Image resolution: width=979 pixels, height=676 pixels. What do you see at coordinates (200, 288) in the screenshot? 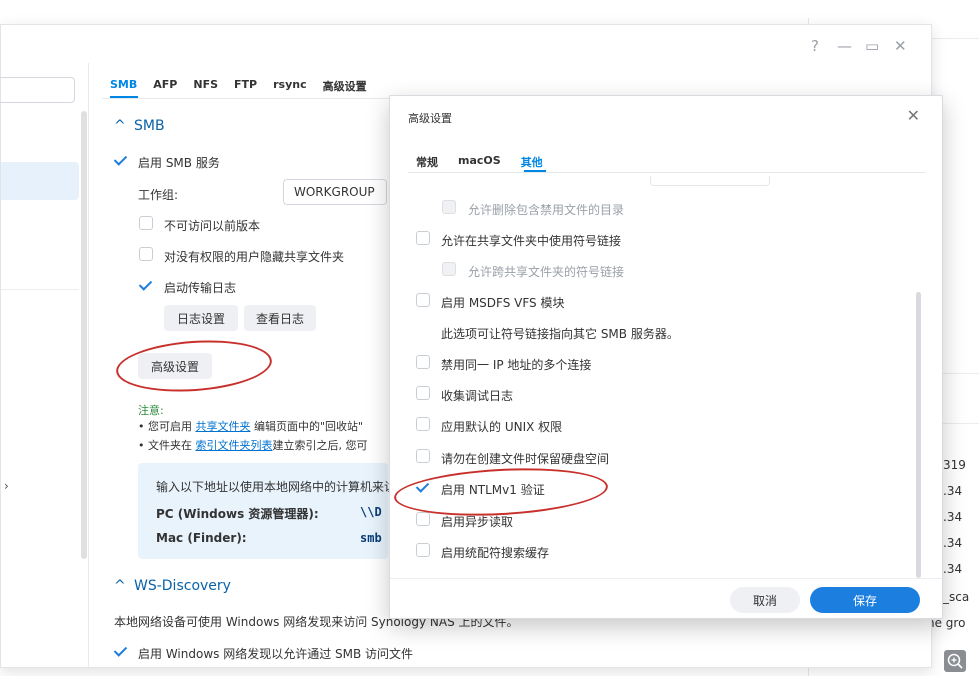
I see `transfer-log-label: 启动传输日志` at bounding box center [200, 288].